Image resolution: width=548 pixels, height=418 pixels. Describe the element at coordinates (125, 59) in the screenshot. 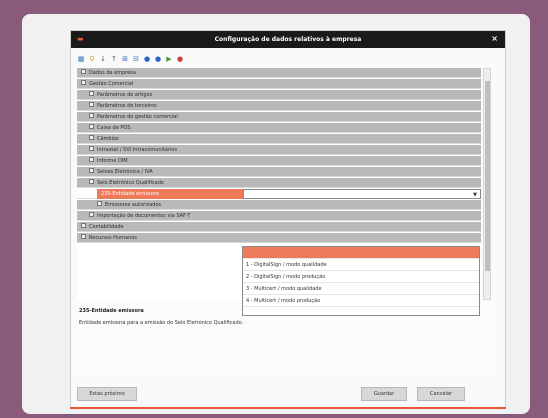

I see `expand-icon: ⊞` at that location.